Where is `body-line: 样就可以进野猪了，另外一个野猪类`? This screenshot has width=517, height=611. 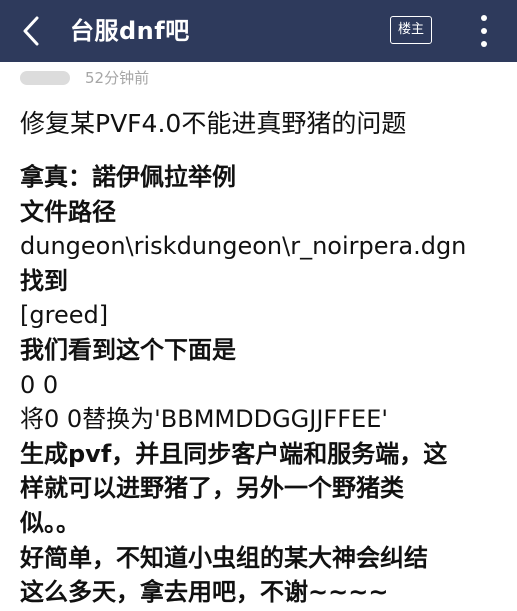
body-line: 样就可以进野猪了，另外一个野猪类 is located at coordinates (212, 488).